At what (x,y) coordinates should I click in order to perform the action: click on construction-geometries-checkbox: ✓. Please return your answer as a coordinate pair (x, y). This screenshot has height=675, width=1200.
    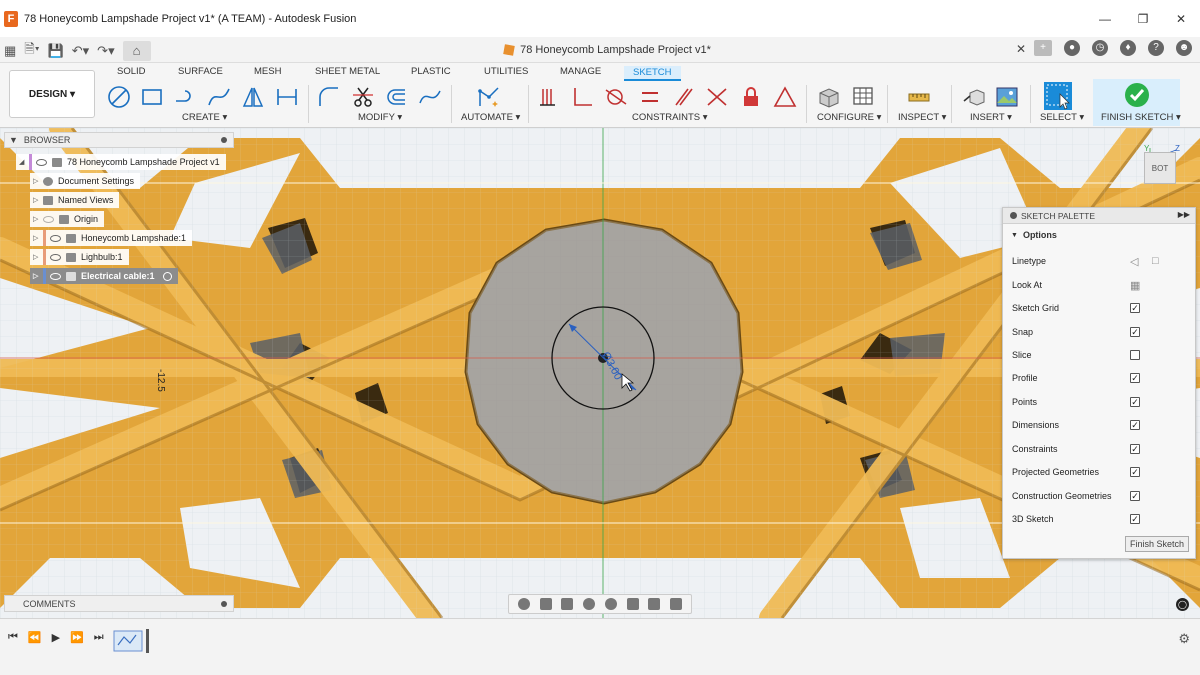
    Looking at the image, I should click on (1135, 496).